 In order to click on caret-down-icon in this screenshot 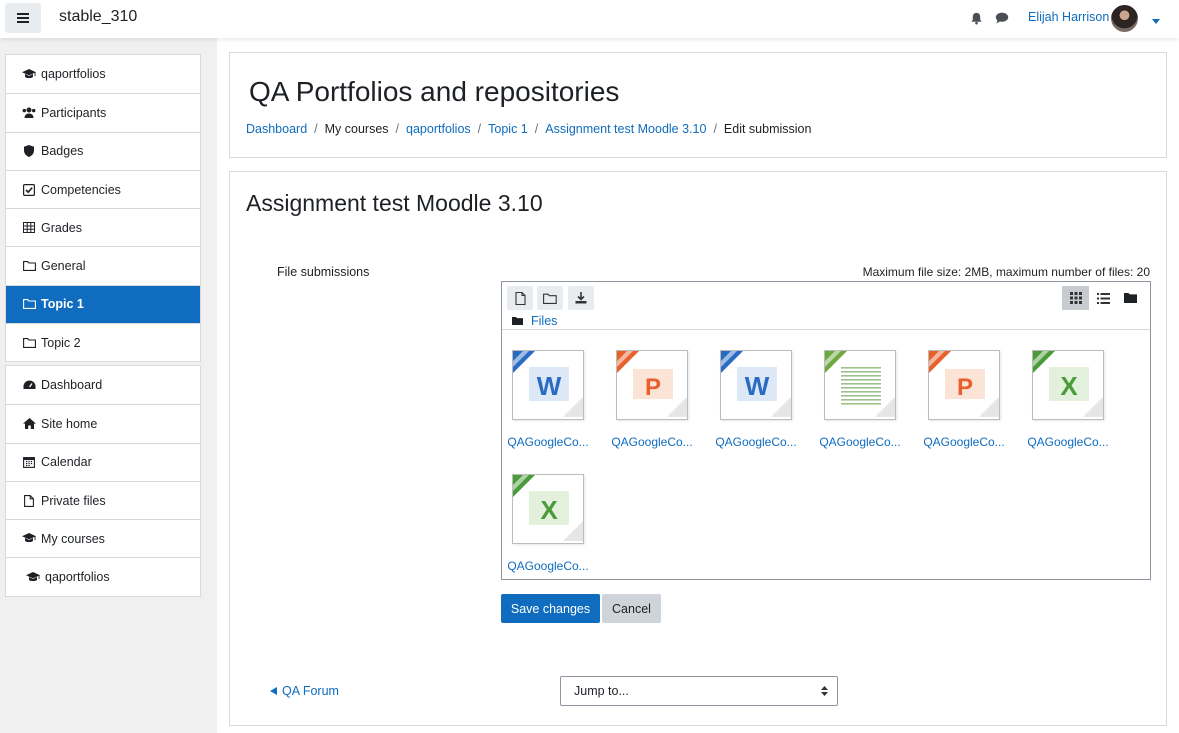, I will do `click(1156, 21)`.